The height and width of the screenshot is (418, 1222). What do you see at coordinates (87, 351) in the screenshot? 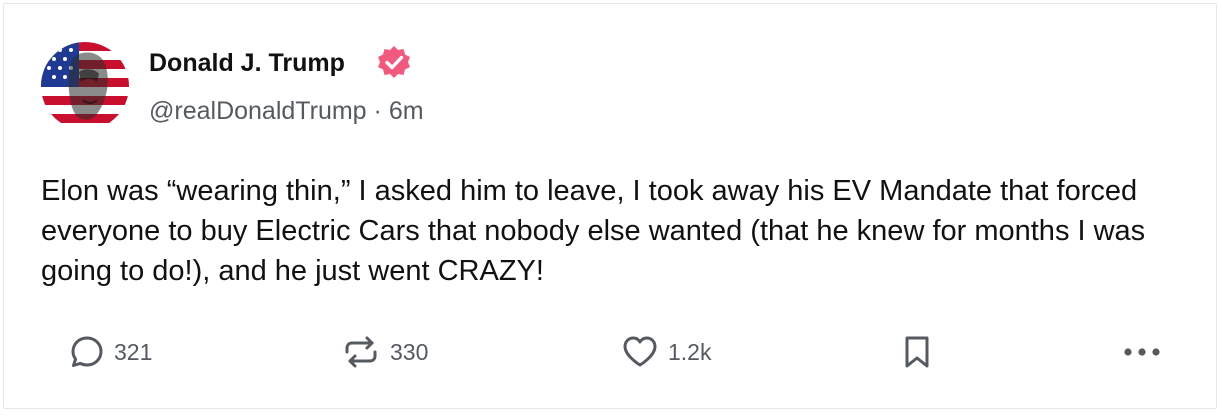
I see `reply-bubble-icon` at bounding box center [87, 351].